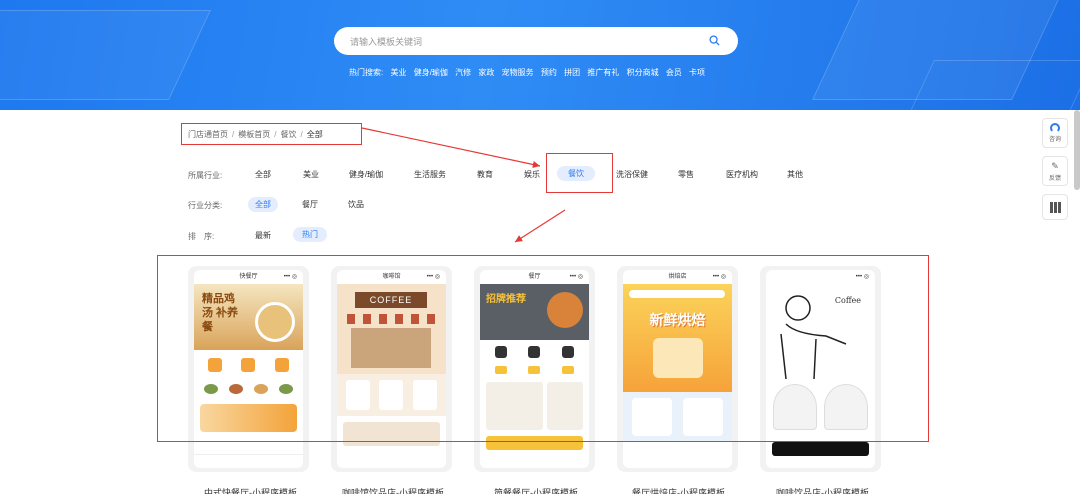 This screenshot has height=494, width=1080. I want to click on filter-industry-beauty: 美业, so click(311, 174).